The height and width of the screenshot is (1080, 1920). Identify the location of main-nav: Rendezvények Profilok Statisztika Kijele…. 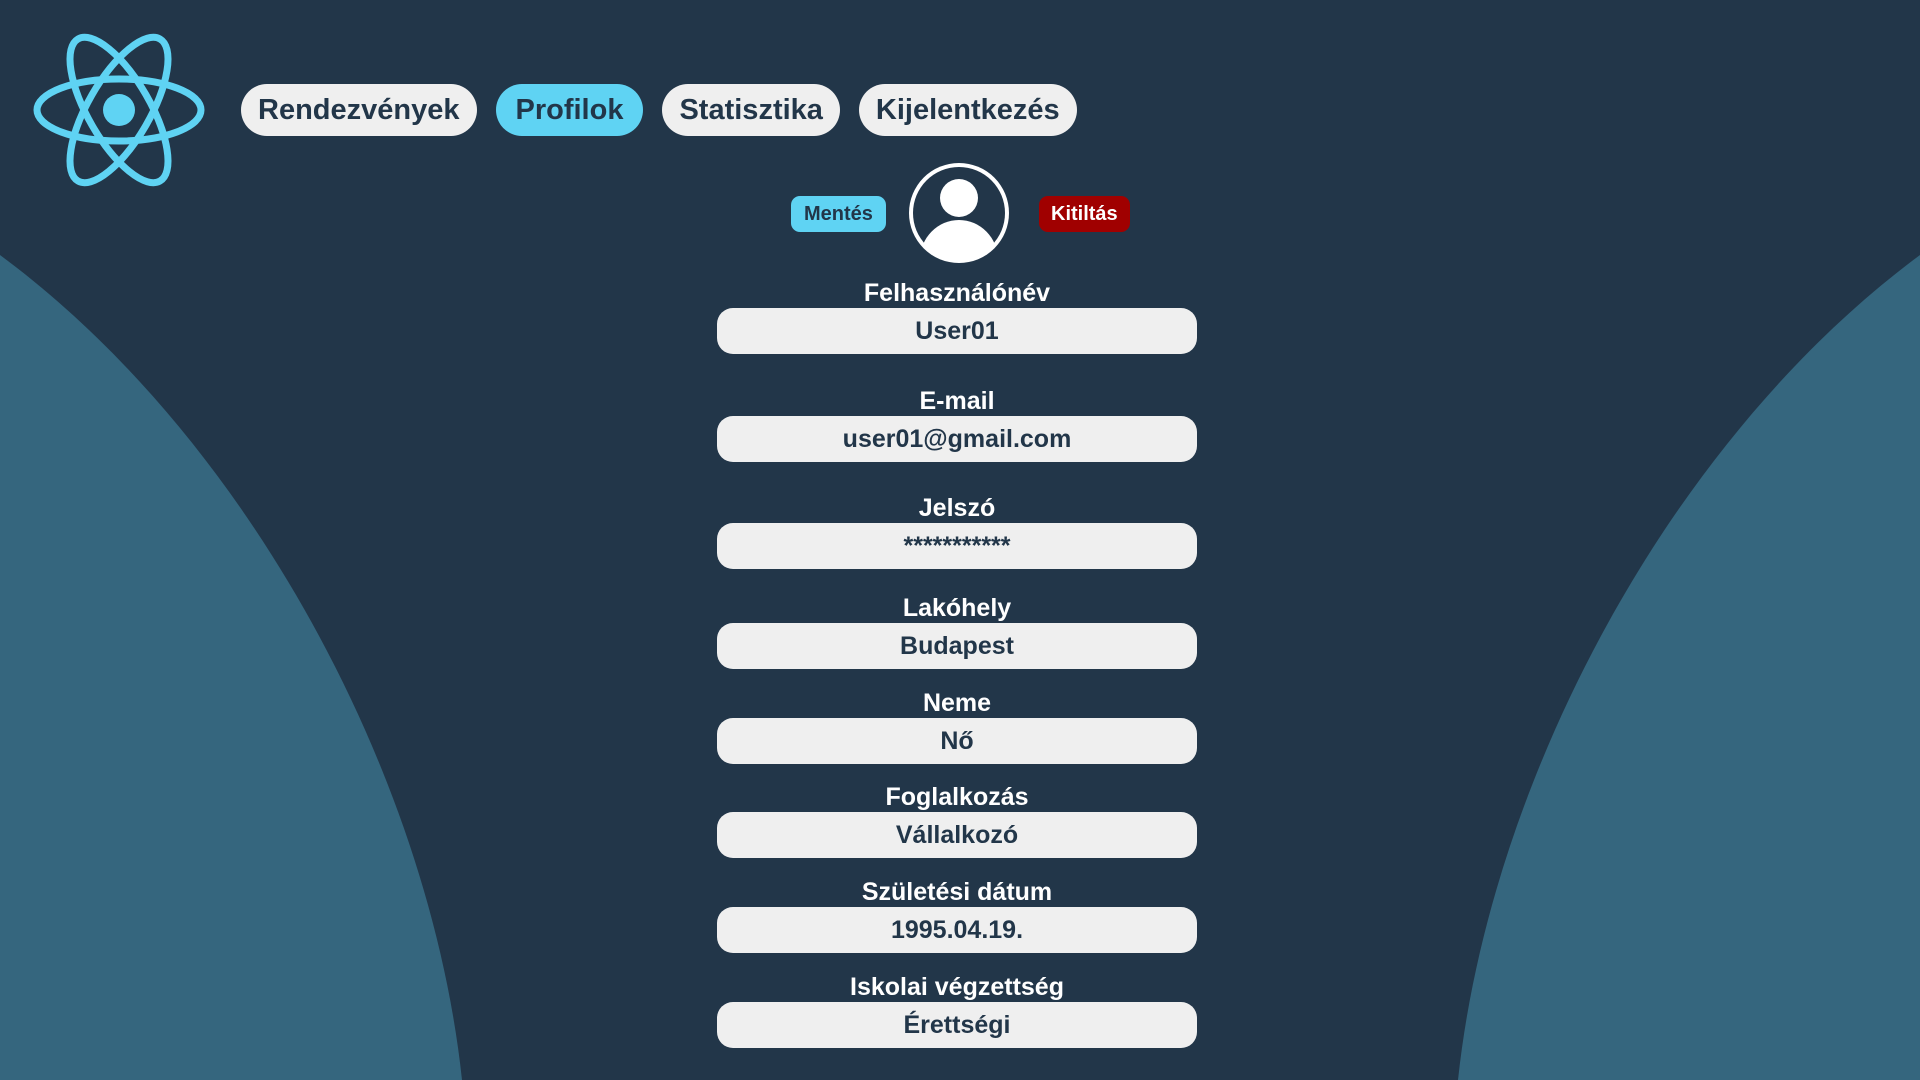
(659, 110).